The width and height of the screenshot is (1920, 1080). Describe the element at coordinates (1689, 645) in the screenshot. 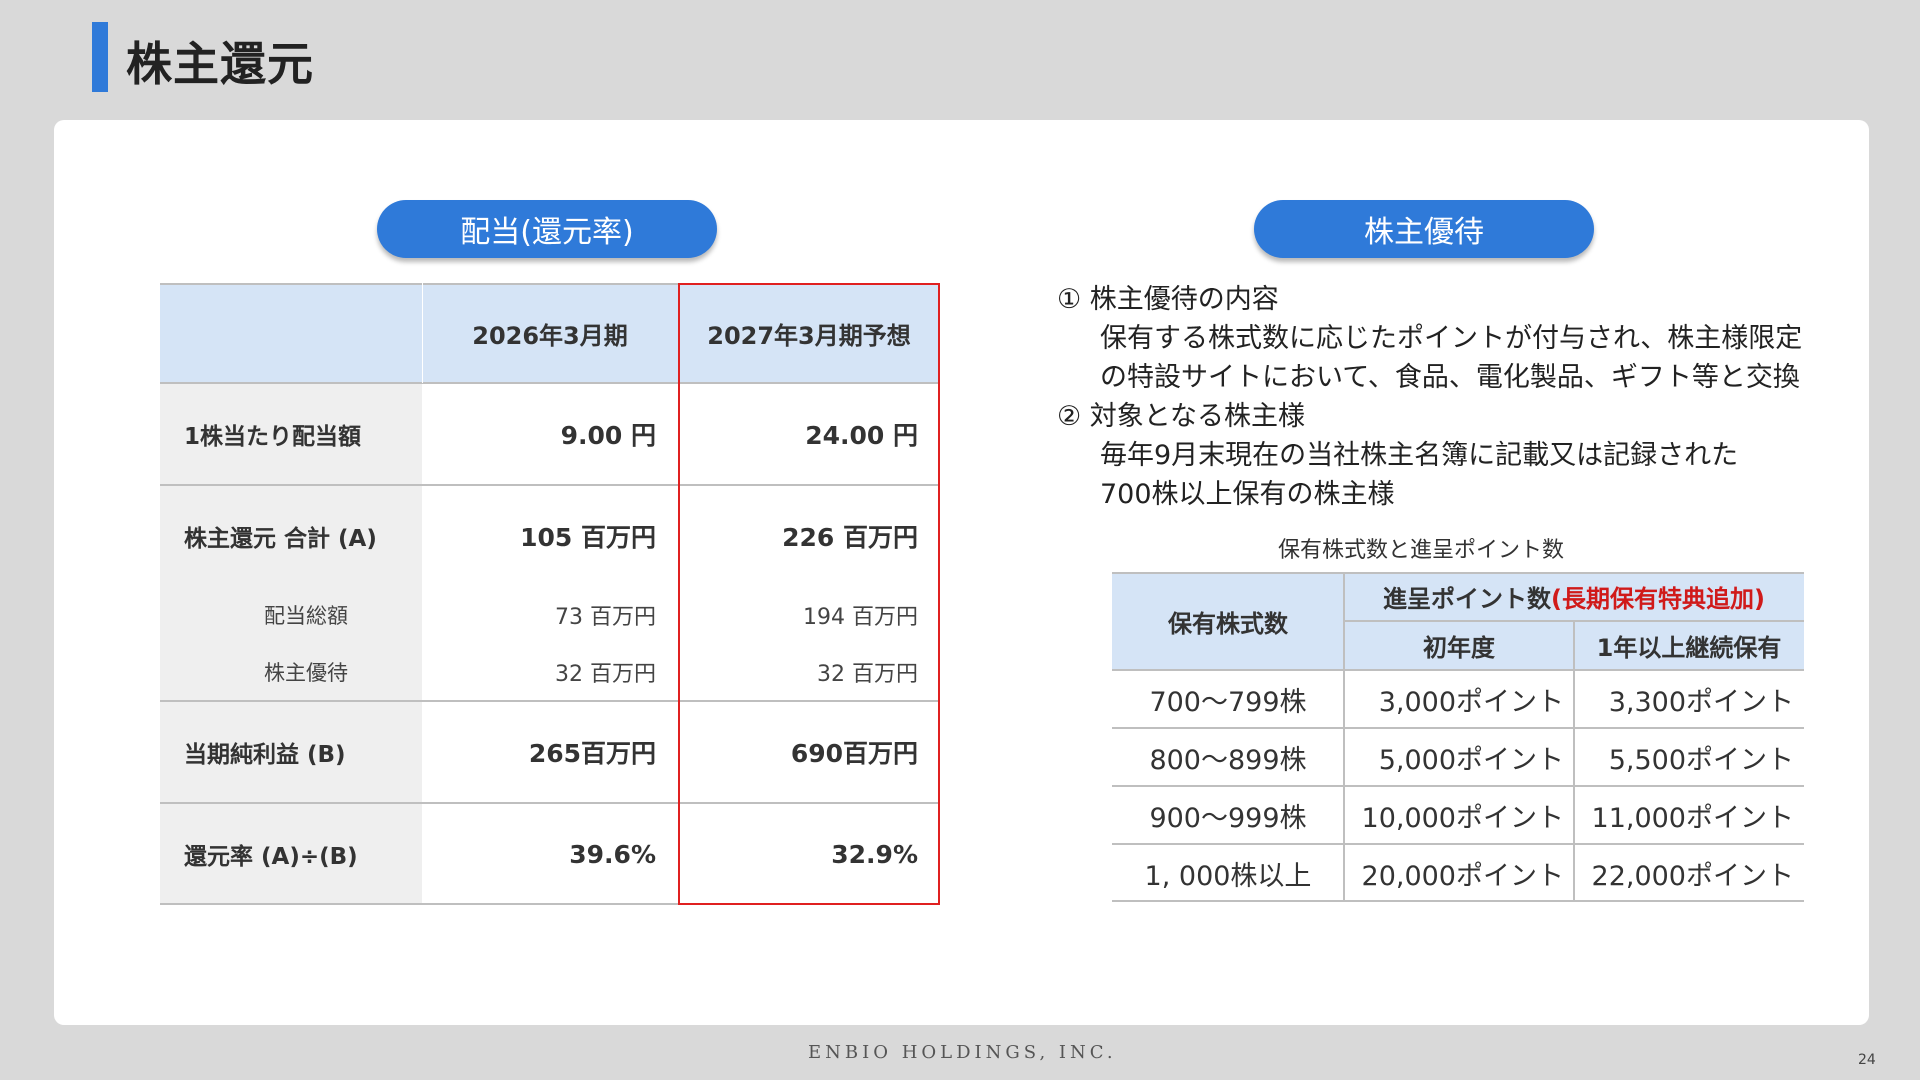

I see `points-header-continued: 1年以上継続保有` at that location.